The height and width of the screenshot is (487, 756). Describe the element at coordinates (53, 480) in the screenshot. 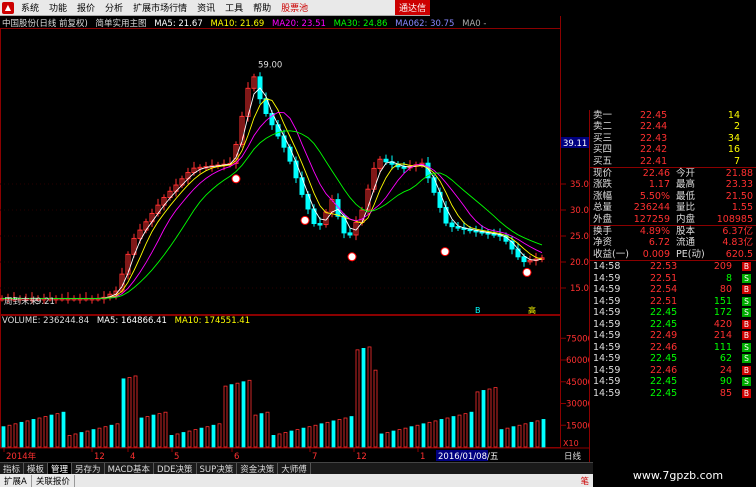

I see `status-linked-quote: 关联报价` at that location.